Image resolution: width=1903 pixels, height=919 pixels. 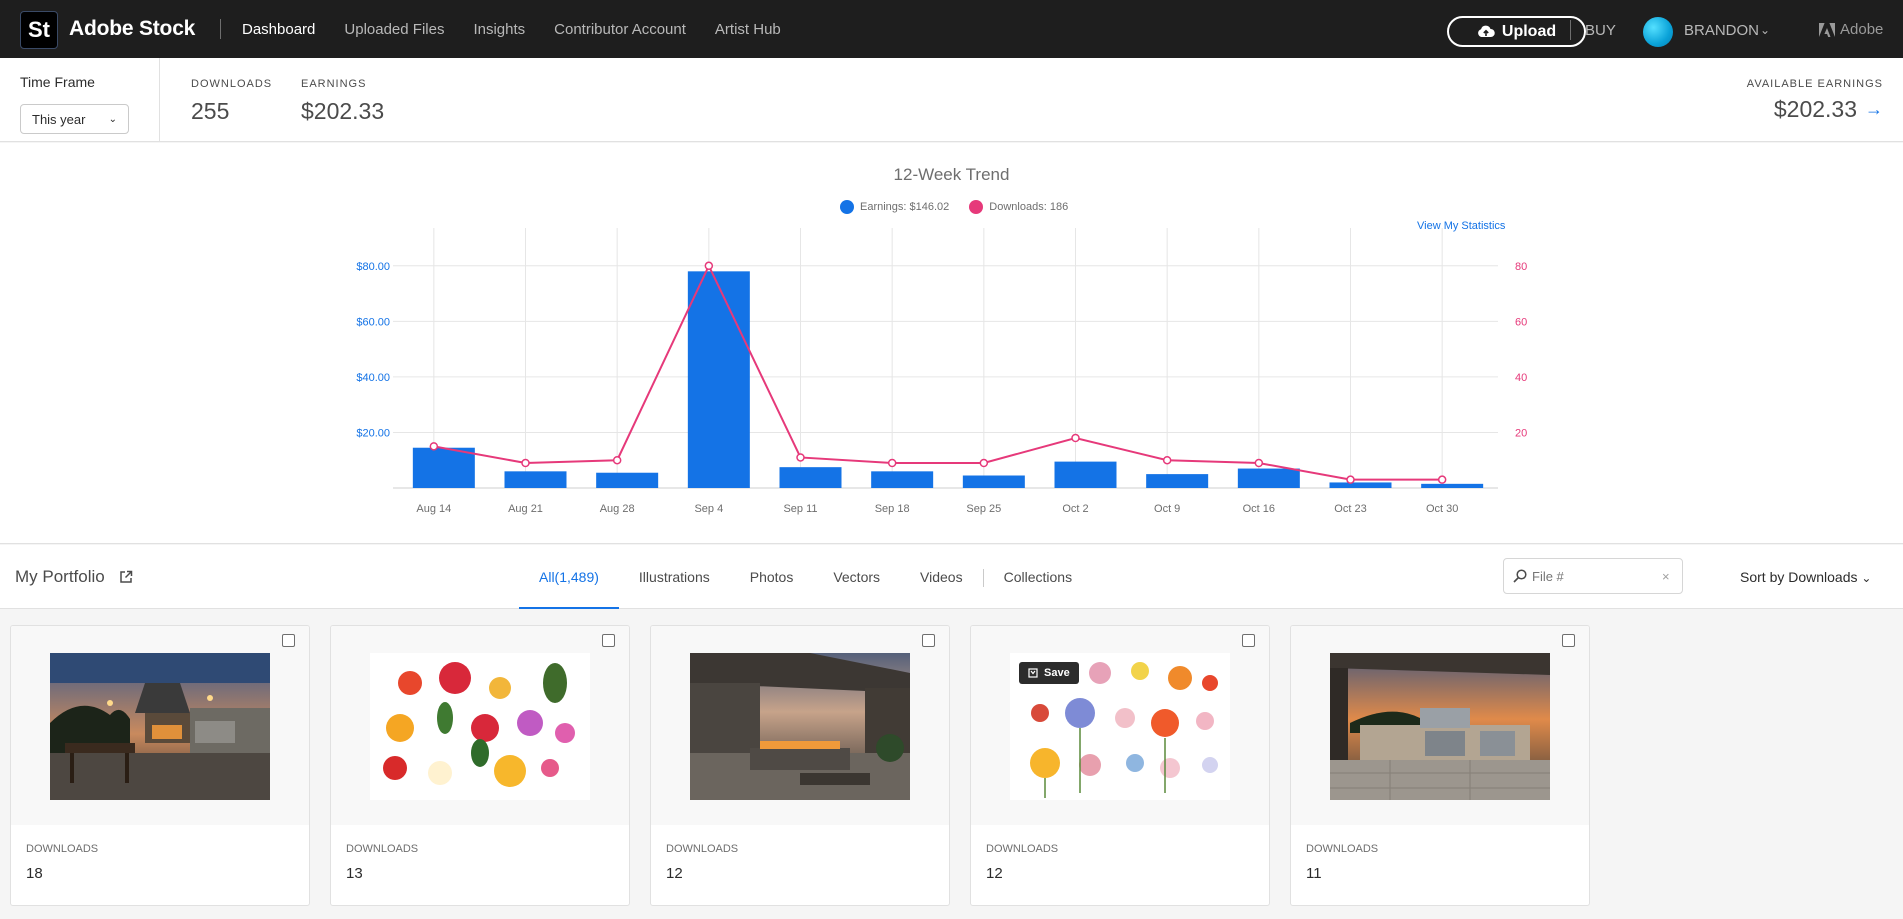 I want to click on portfolio-title: My Portfolio, so click(x=74, y=577).